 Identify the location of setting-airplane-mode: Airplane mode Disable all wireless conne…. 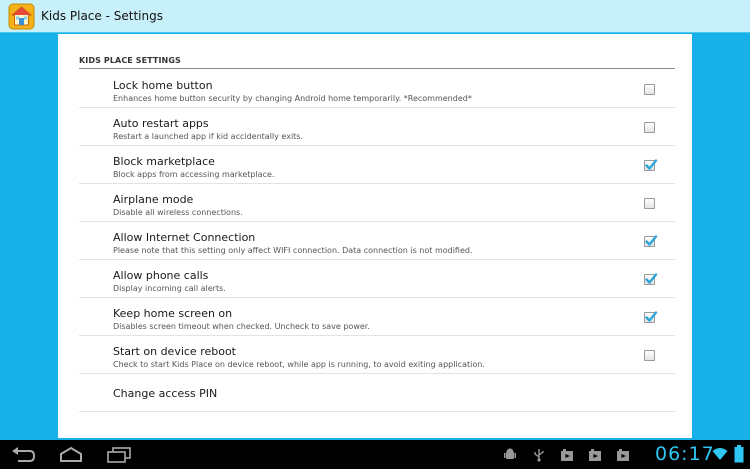
(377, 203).